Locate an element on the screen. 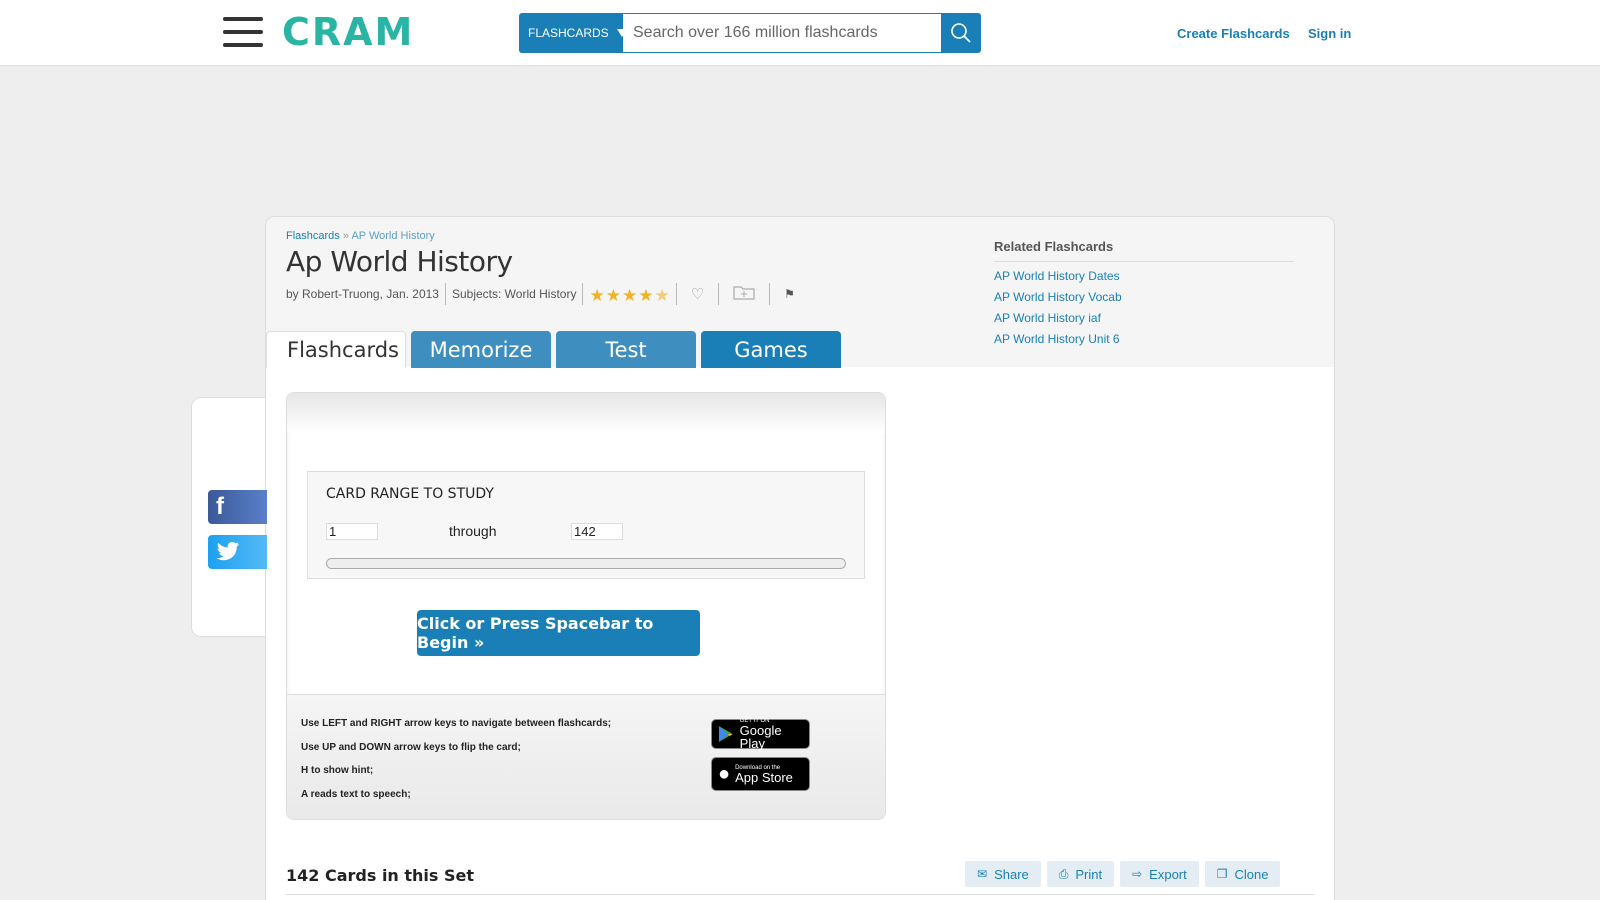 The width and height of the screenshot is (1600, 900). export-icon: ⇨ is located at coordinates (1137, 874).